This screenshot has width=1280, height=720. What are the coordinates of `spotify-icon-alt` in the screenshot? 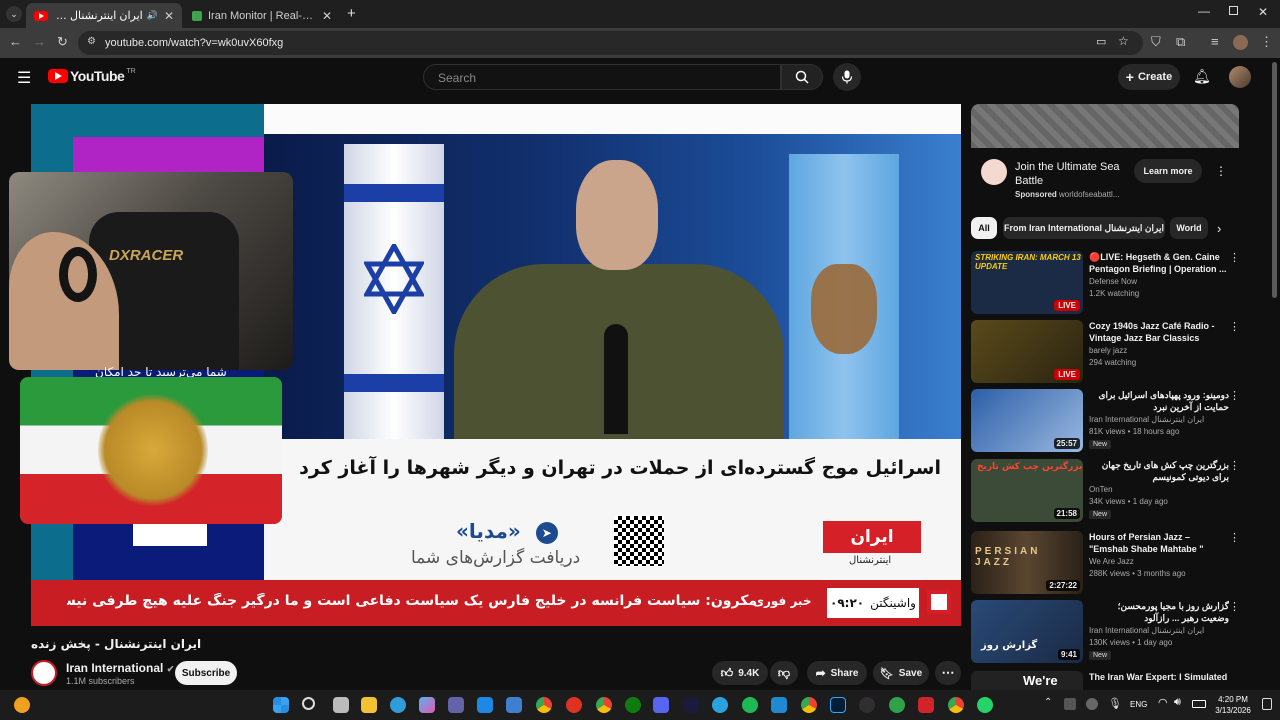 It's located at (691, 705).